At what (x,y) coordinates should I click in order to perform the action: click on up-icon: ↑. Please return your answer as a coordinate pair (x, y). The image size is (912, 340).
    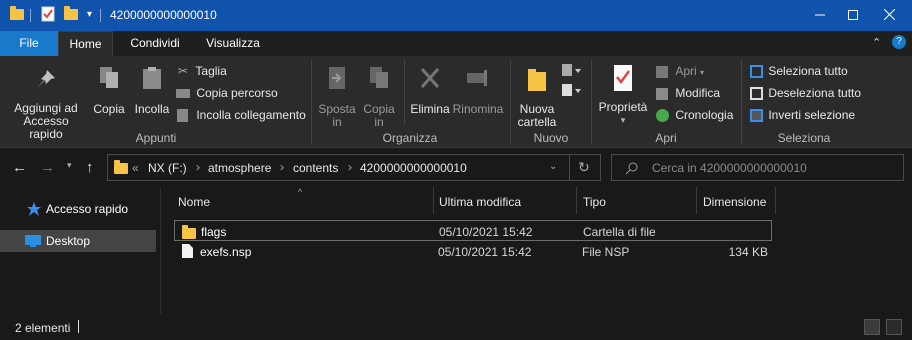
    Looking at the image, I should click on (90, 167).